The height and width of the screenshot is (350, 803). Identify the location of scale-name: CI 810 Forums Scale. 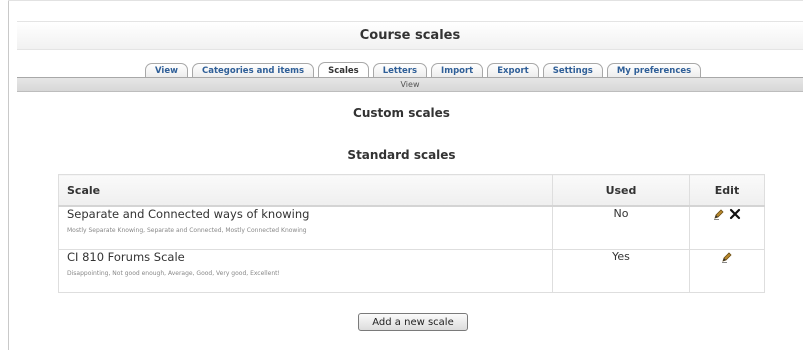
(126, 257).